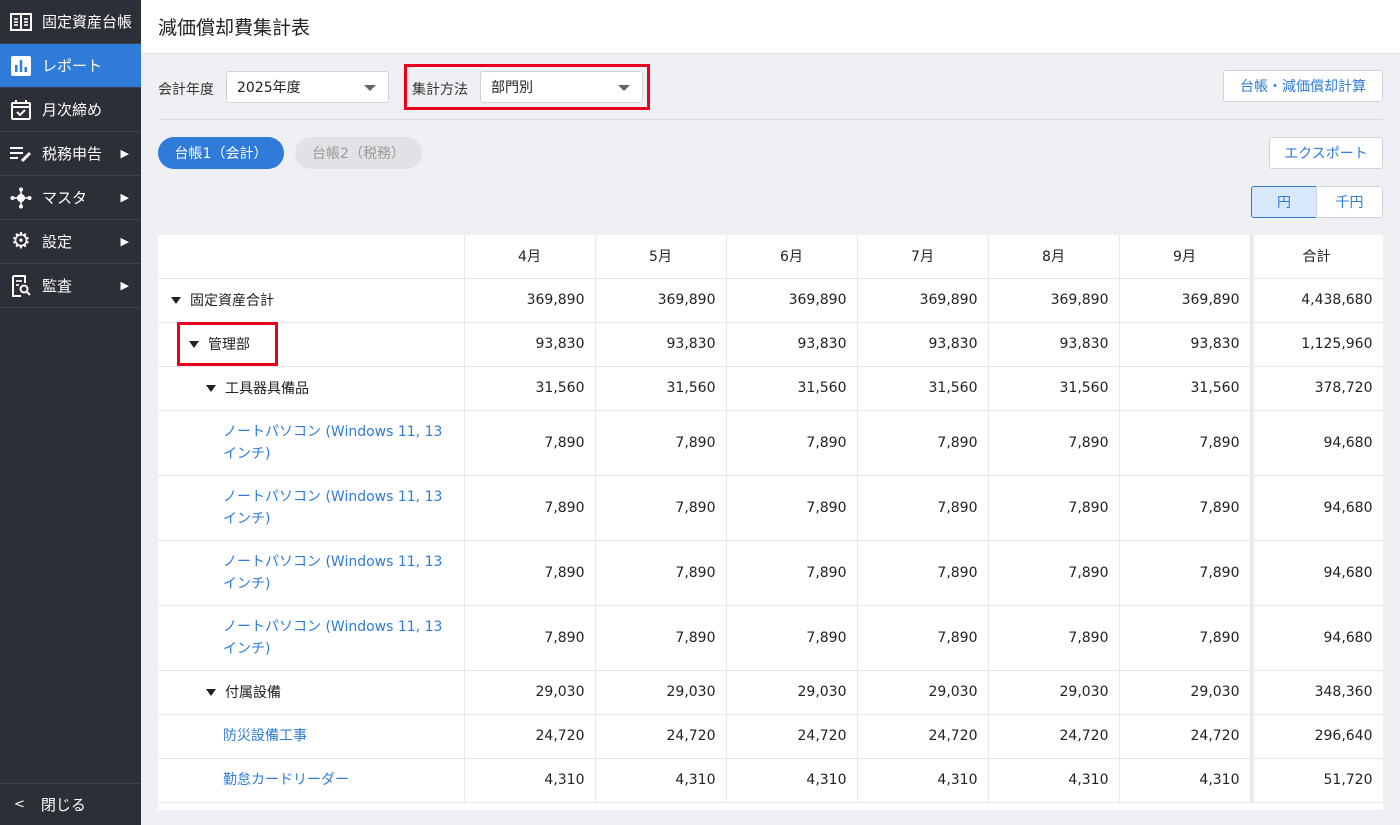  Describe the element at coordinates (87, 22) in the screenshot. I see `sidebar-item-label: 固定資産台帳` at that location.